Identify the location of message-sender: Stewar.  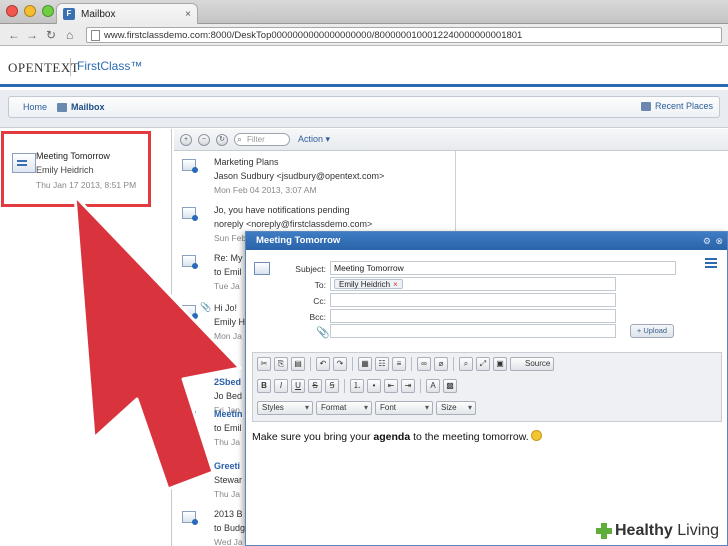
(228, 480).